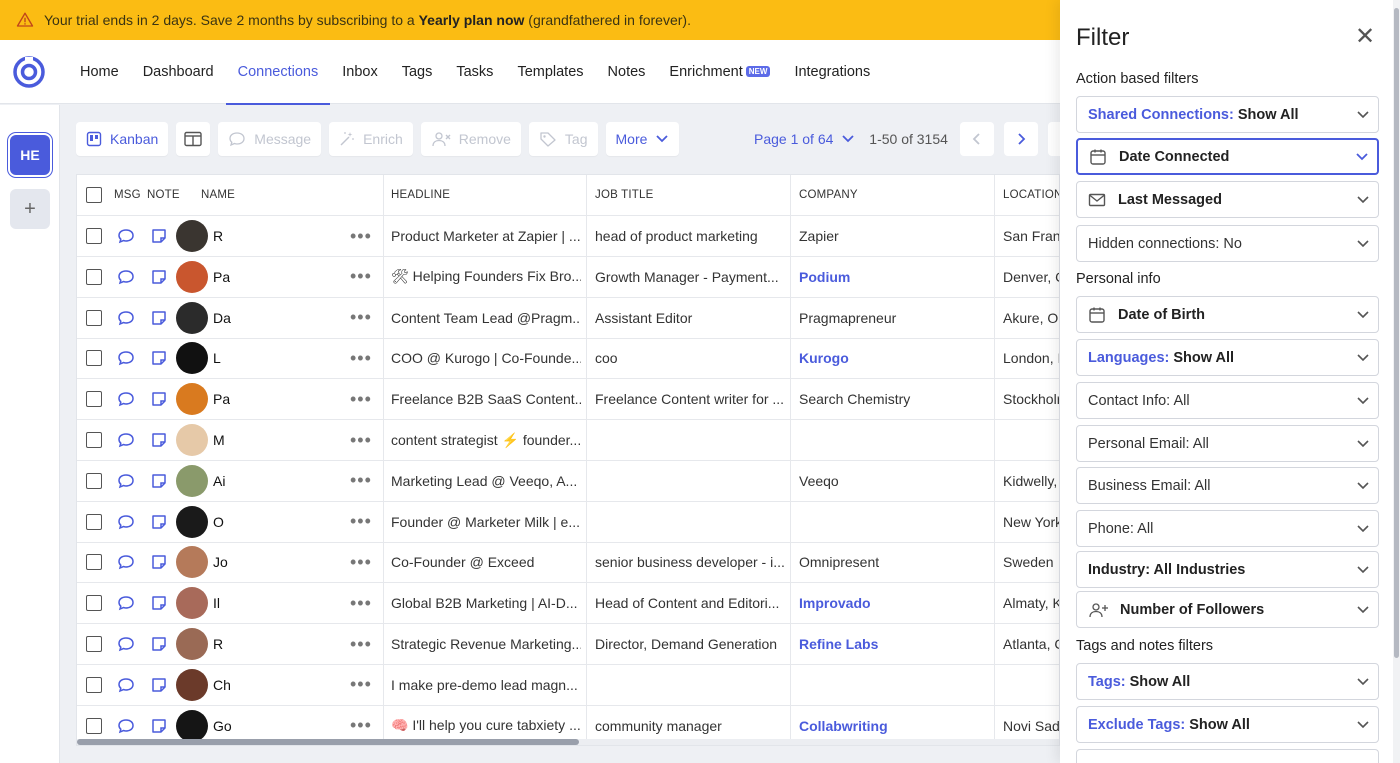 Image resolution: width=1400 pixels, height=763 pixels. What do you see at coordinates (270, 139) in the screenshot?
I see `message-button: Message` at bounding box center [270, 139].